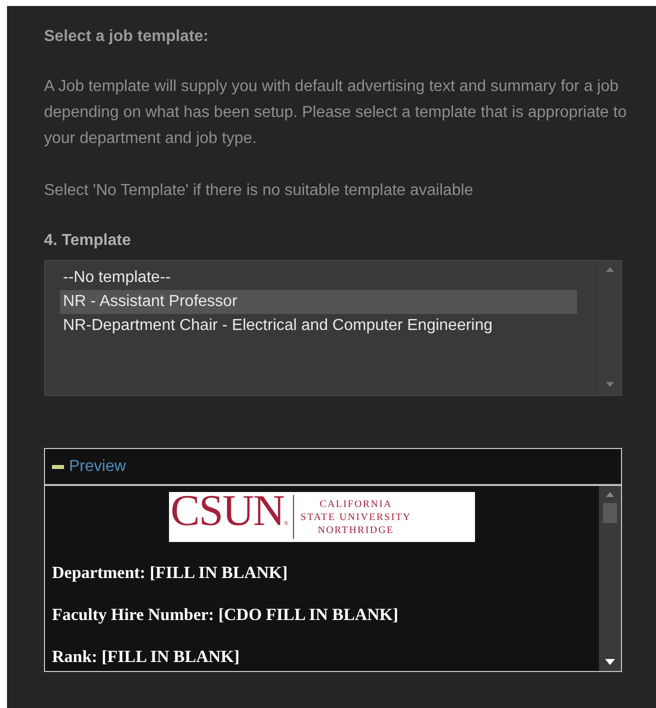 The image size is (656, 708). Describe the element at coordinates (127, 37) in the screenshot. I see `section-heading: Select a job template:` at that location.